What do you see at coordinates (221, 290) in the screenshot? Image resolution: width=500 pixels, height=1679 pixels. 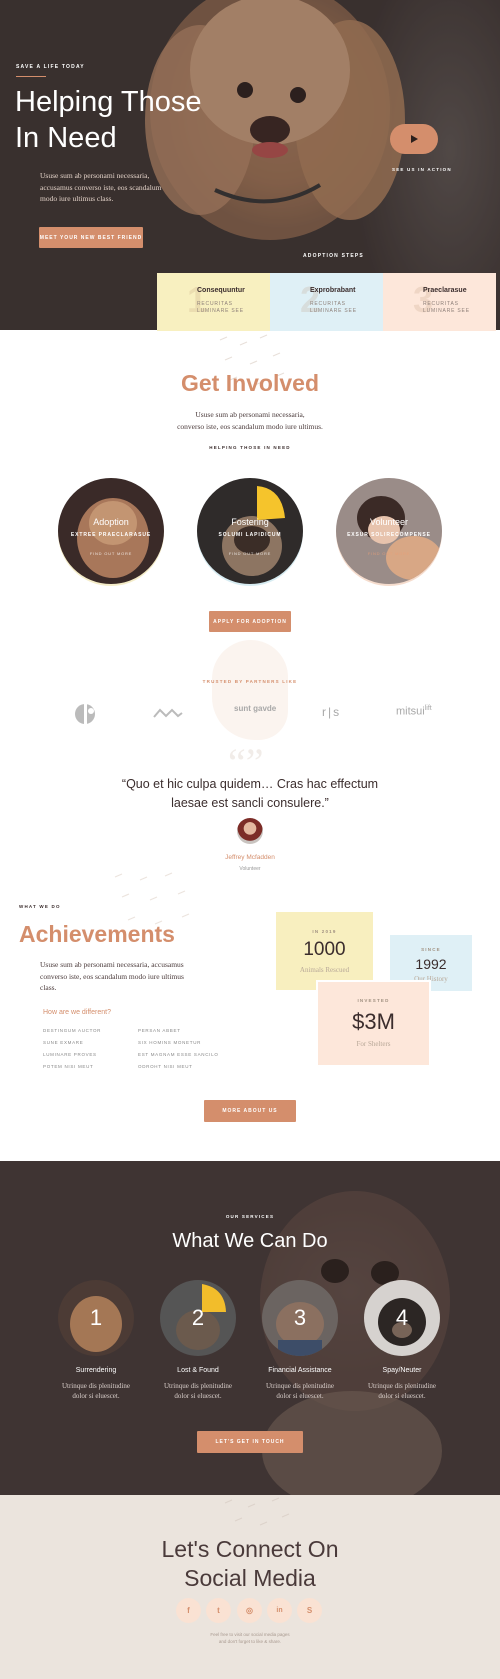 I see `step-title: Consequuntur` at bounding box center [221, 290].